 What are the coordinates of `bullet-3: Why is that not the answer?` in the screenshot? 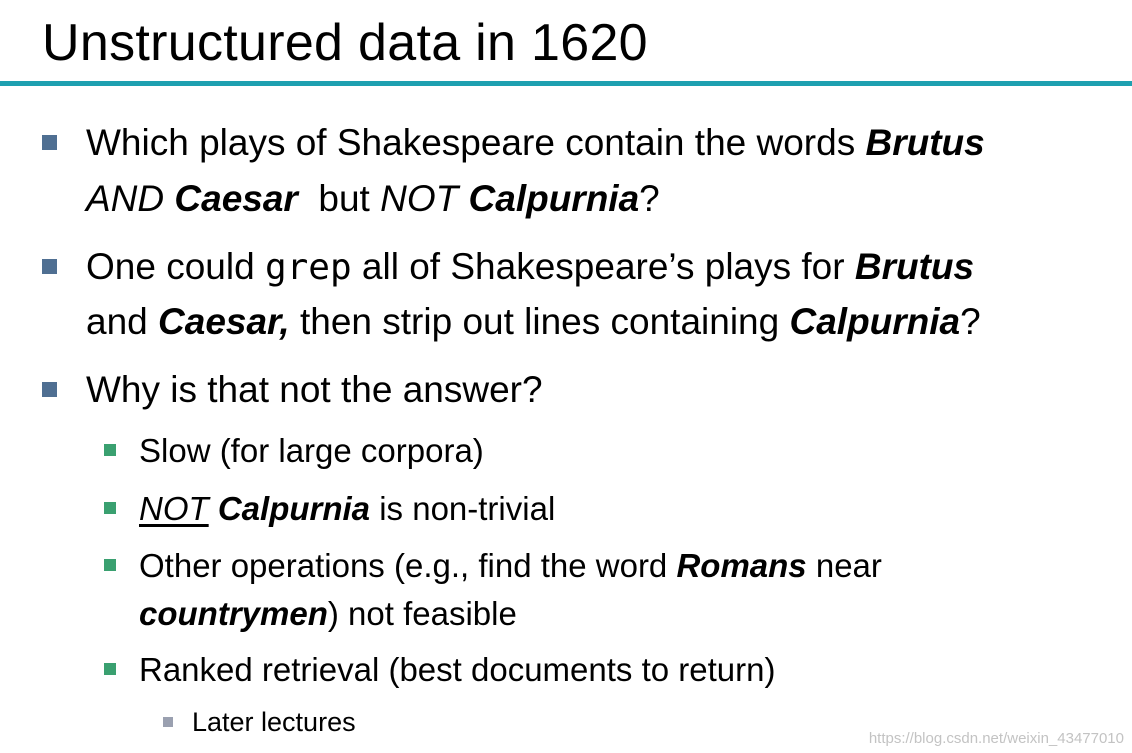 It's located at (292, 389).